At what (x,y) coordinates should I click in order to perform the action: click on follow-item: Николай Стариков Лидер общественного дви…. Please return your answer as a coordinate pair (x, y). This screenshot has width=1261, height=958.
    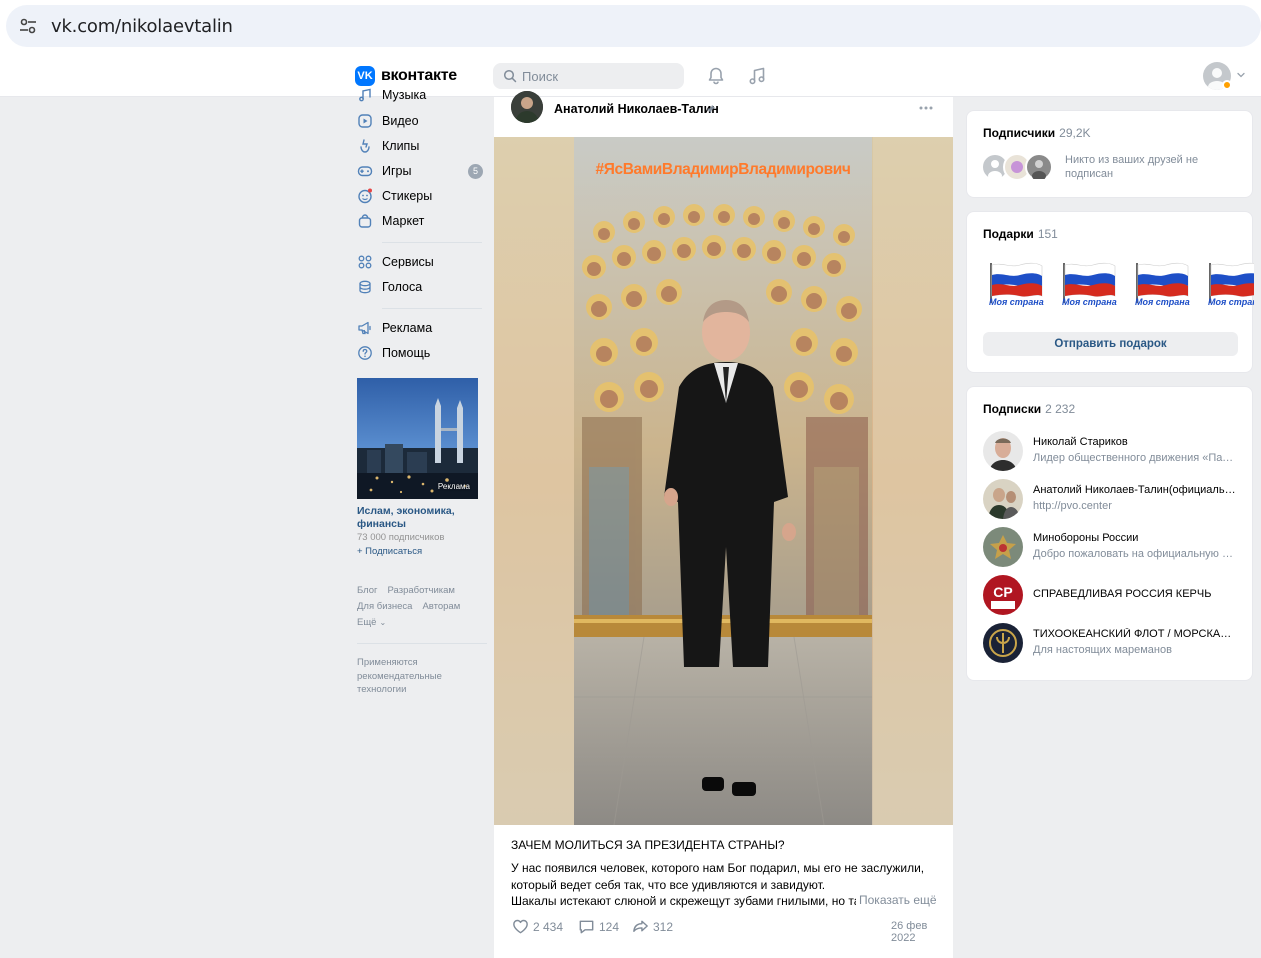
    Looking at the image, I should click on (1113, 452).